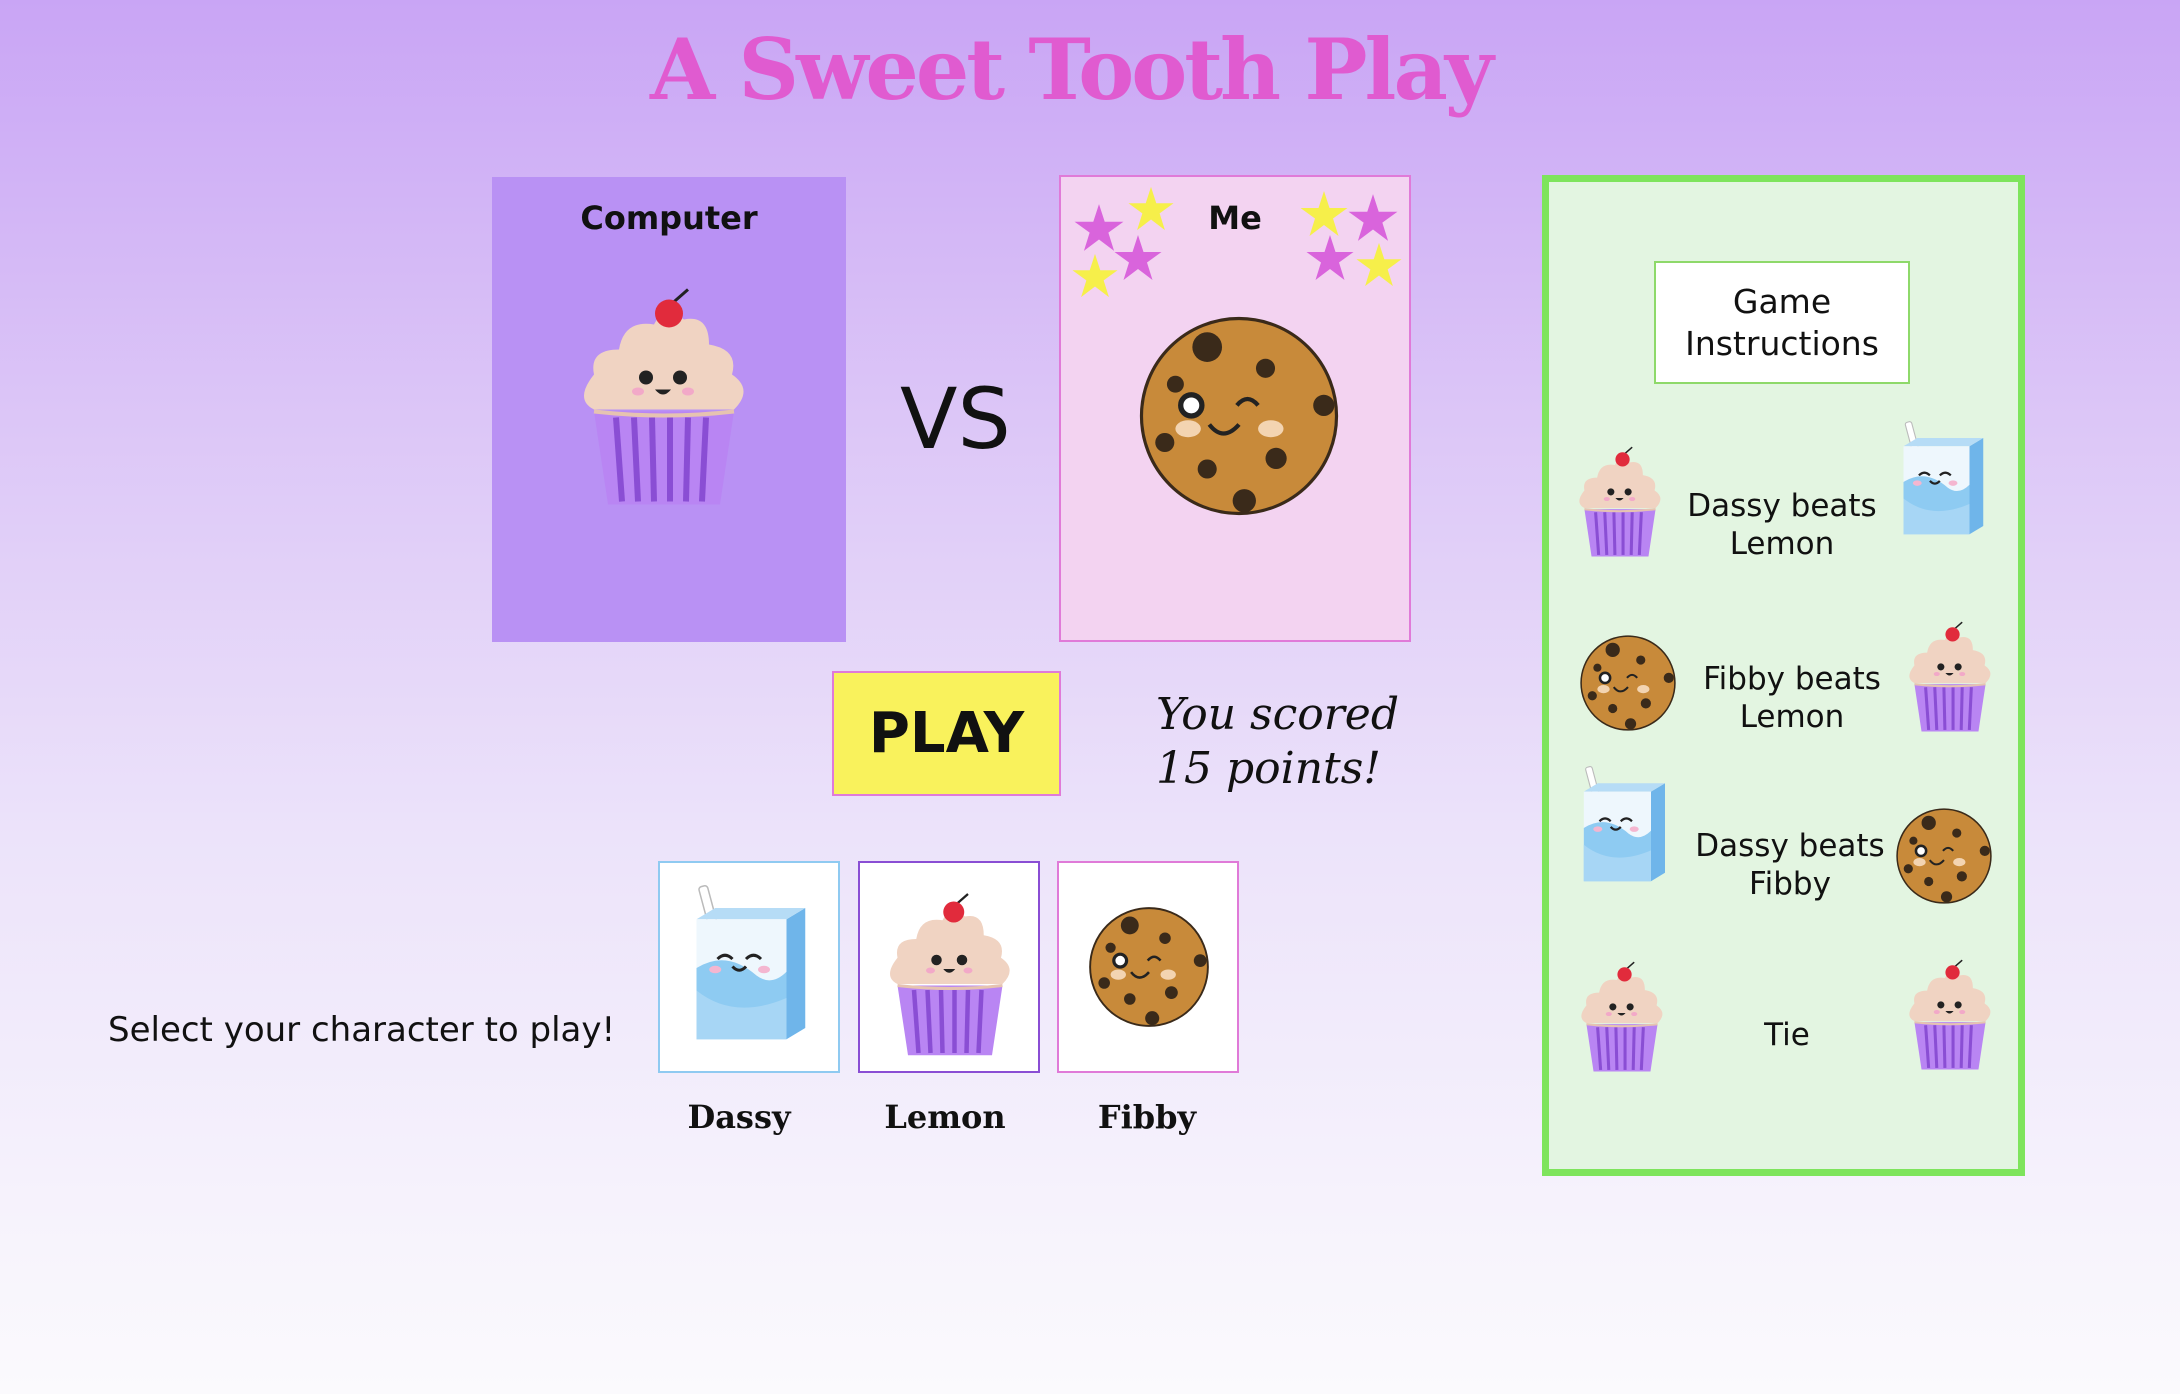  What do you see at coordinates (1072, 69) in the screenshot?
I see `page-title: A Sweet Tooth Play` at bounding box center [1072, 69].